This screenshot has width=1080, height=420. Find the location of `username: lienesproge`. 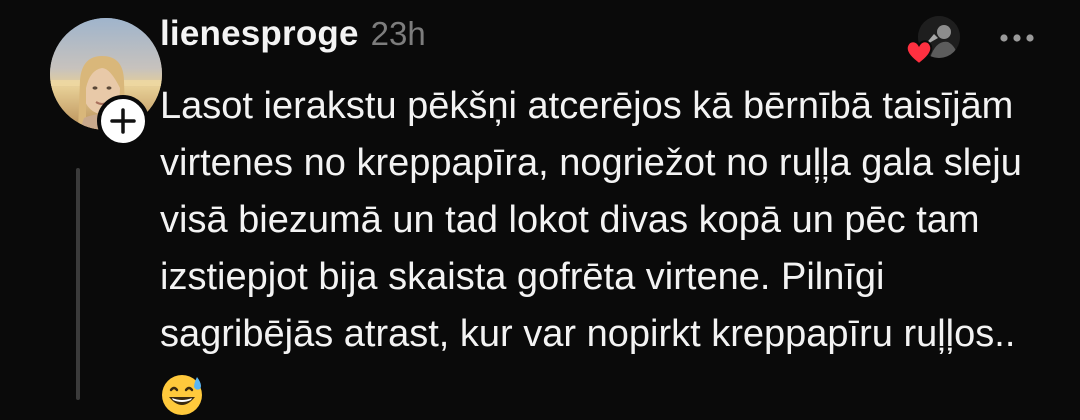

username: lienesproge is located at coordinates (259, 34).